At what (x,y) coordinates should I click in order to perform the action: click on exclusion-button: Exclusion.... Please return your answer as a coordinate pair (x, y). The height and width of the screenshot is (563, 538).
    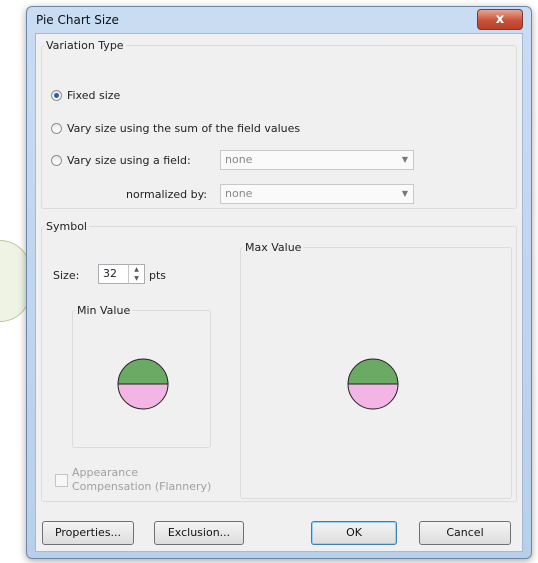
    Looking at the image, I should click on (199, 533).